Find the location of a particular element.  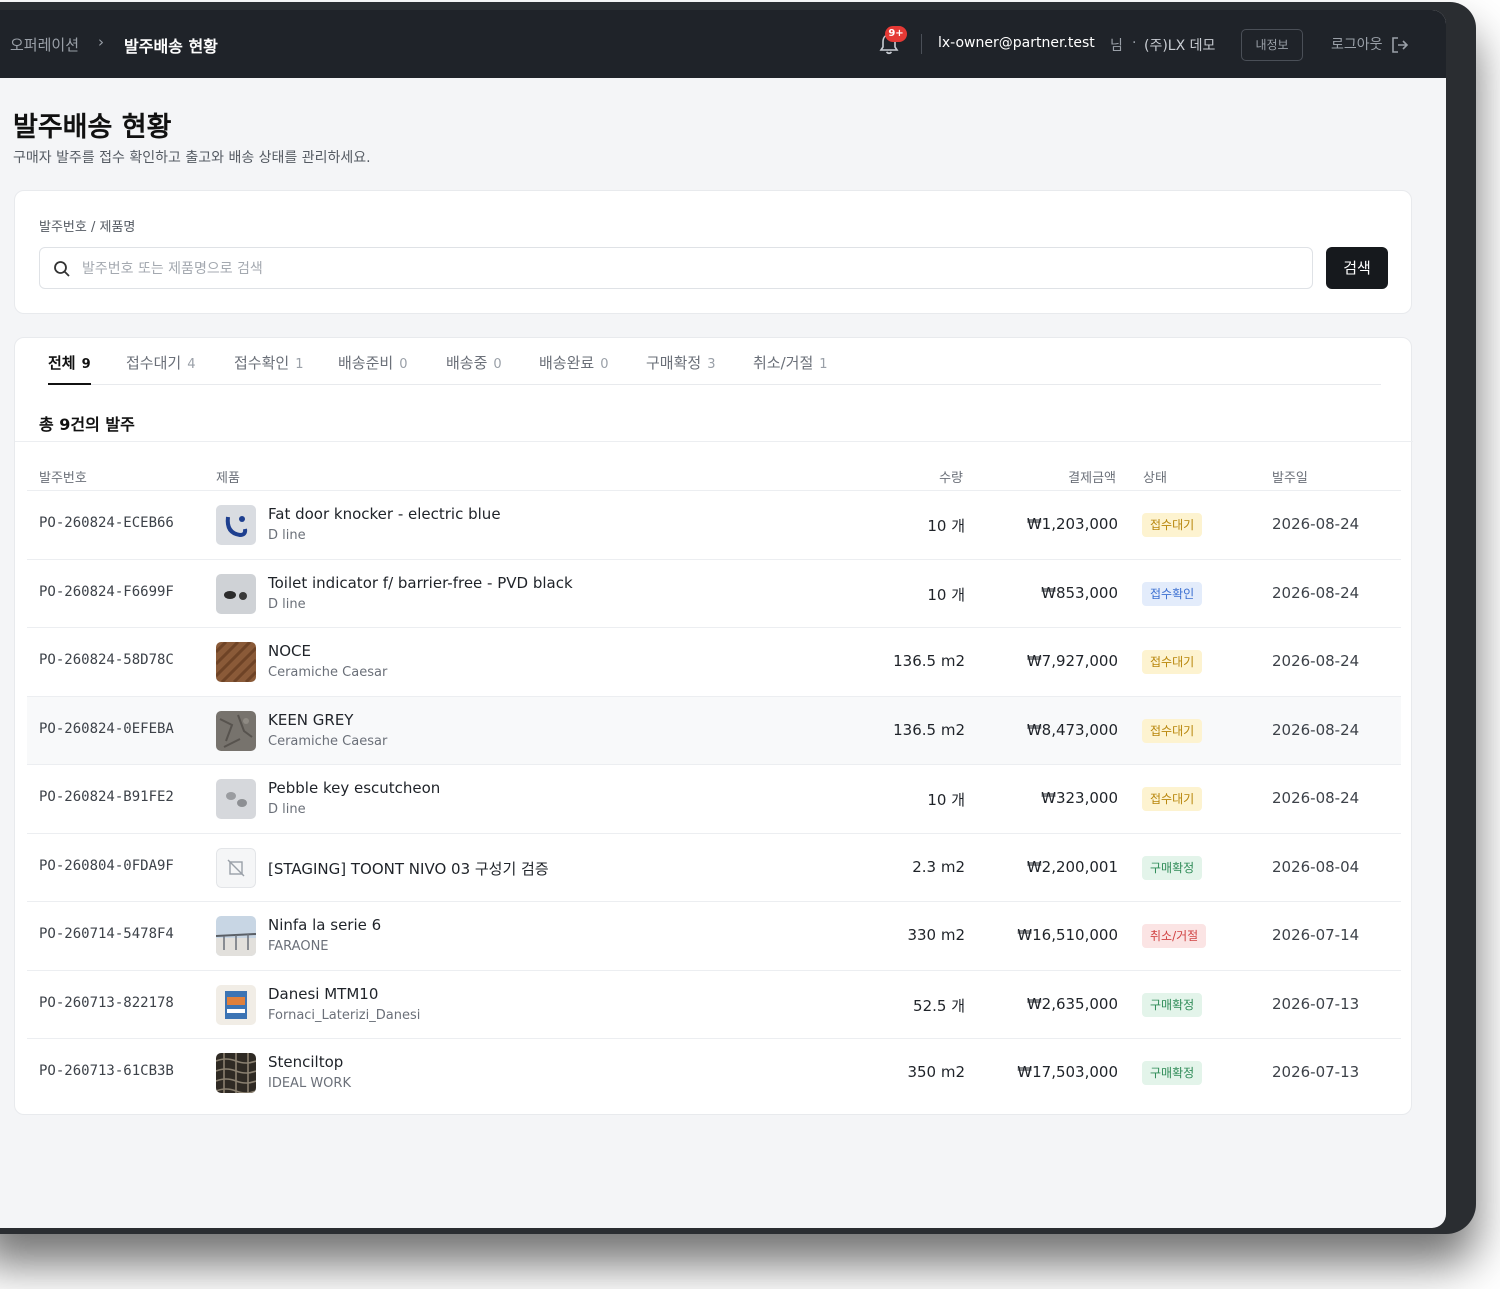

tab-label: 배송중 is located at coordinates (467, 363).